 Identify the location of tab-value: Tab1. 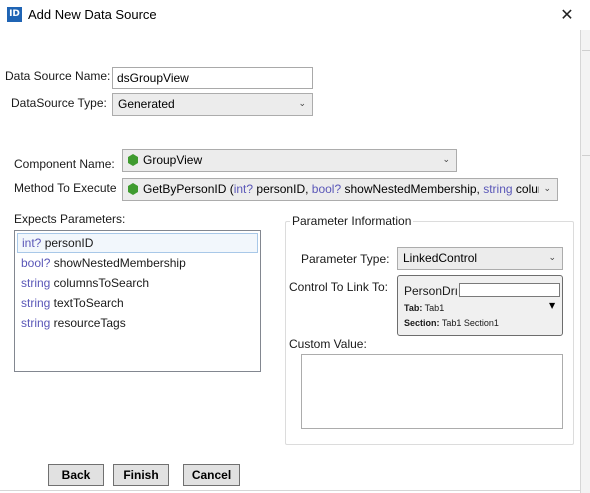
(433, 308).